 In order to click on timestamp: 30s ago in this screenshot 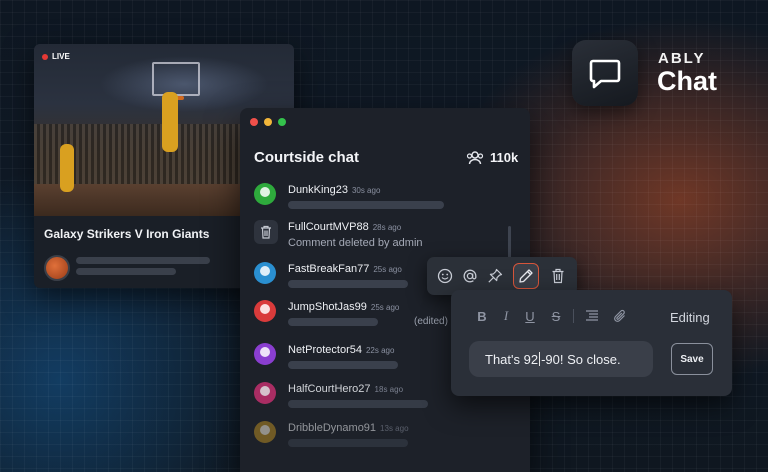, I will do `click(366, 190)`.